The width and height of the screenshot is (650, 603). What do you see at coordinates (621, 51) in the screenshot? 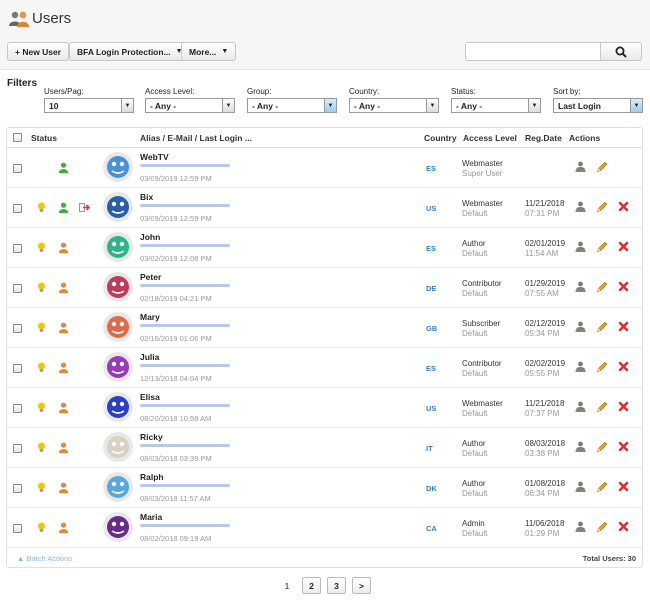
I see `search-button` at bounding box center [621, 51].